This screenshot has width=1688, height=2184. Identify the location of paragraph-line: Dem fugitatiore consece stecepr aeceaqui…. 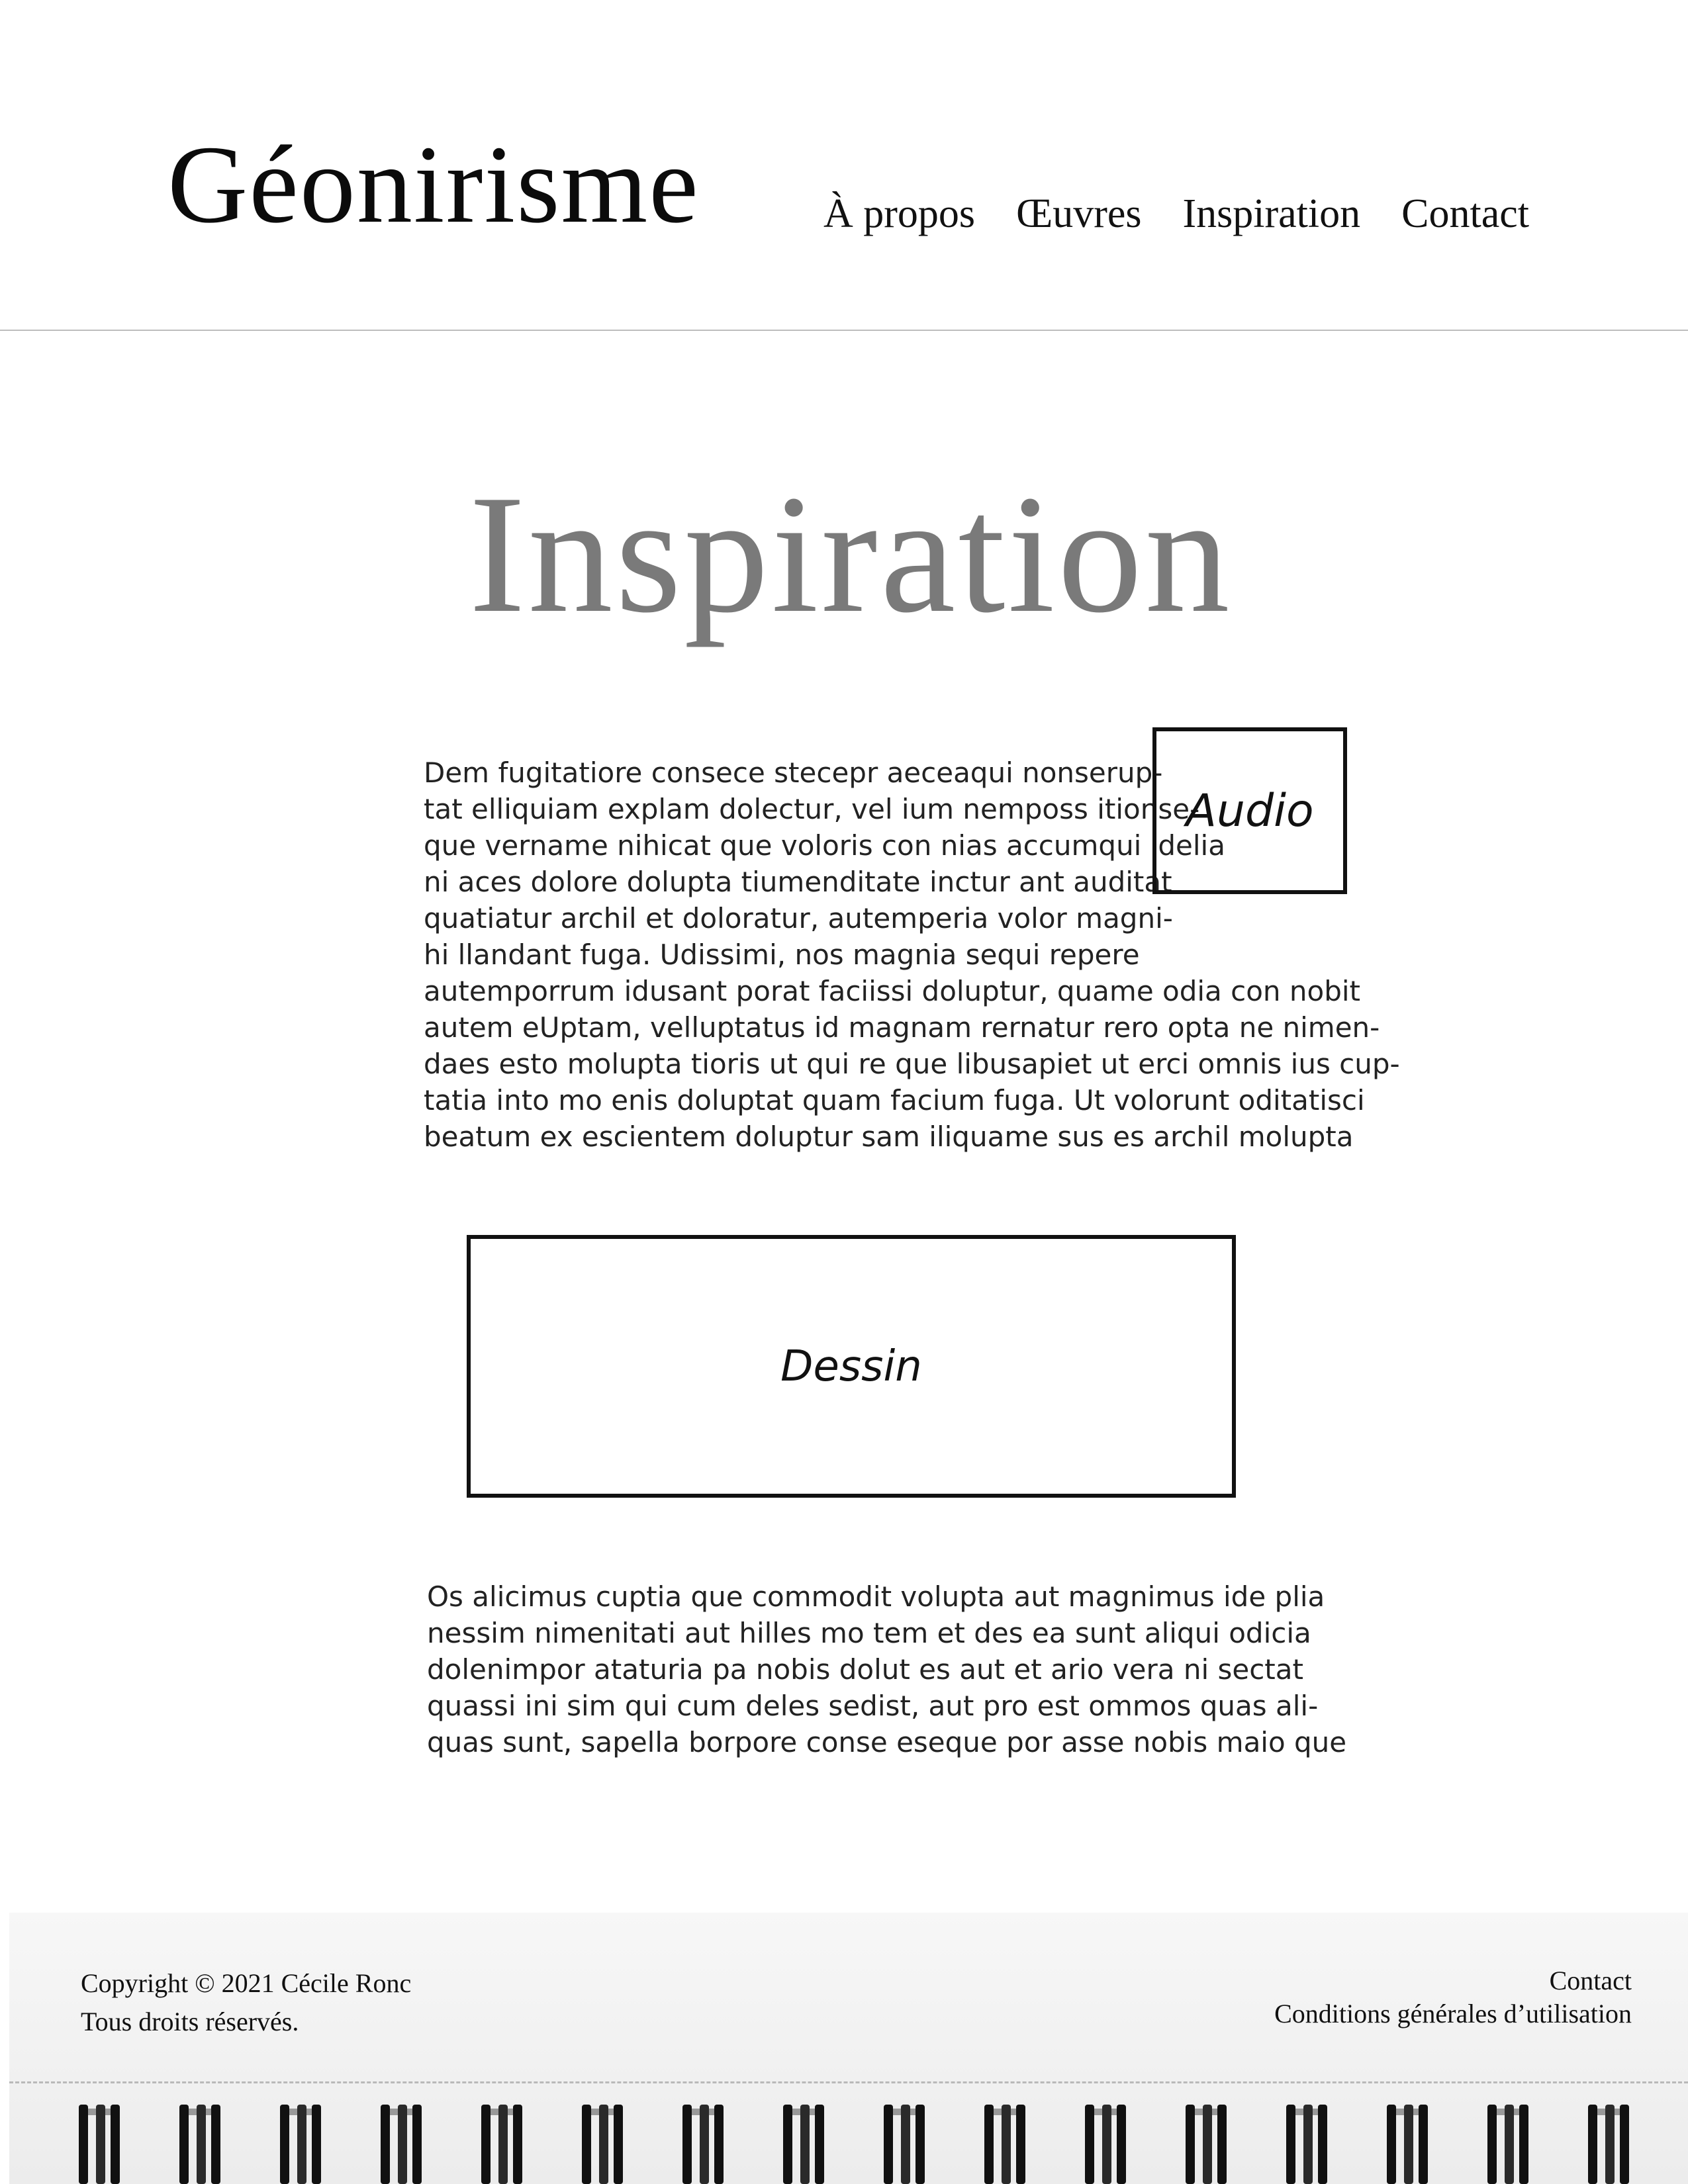
(793, 772).